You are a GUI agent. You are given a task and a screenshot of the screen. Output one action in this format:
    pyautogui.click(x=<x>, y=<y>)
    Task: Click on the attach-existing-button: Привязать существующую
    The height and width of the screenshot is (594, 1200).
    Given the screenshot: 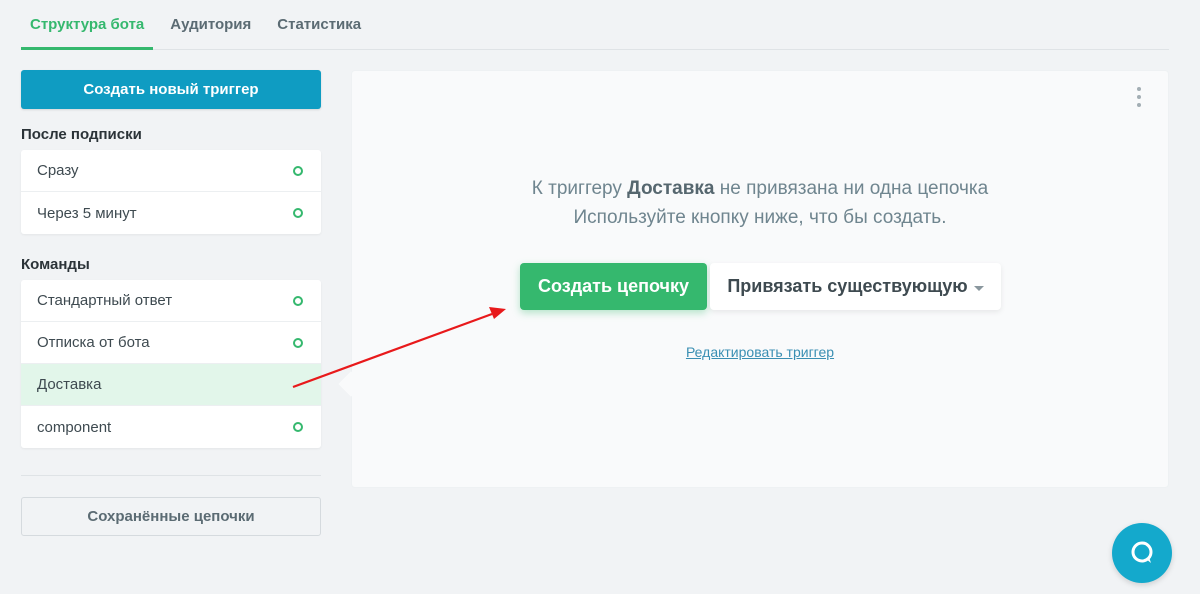 What is the action you would take?
    pyautogui.click(x=855, y=286)
    